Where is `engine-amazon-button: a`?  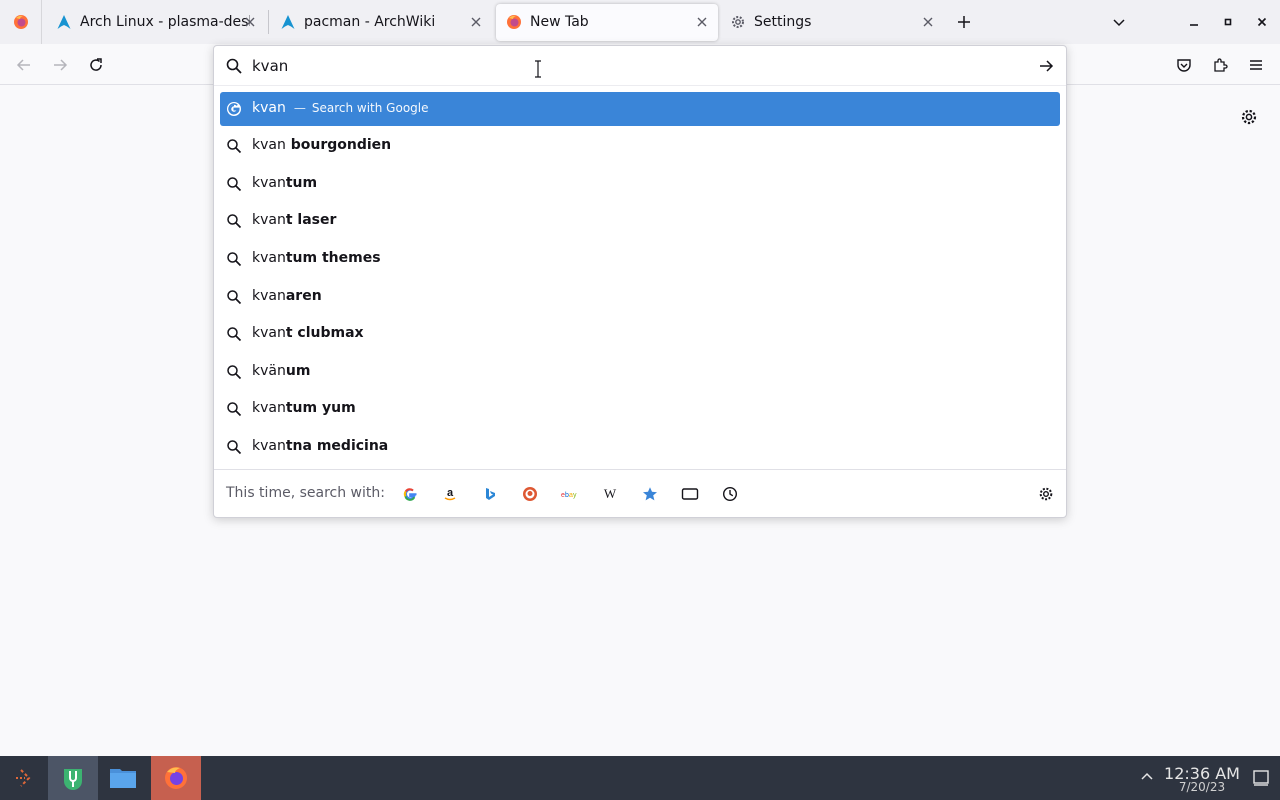
engine-amazon-button: a is located at coordinates (450, 494).